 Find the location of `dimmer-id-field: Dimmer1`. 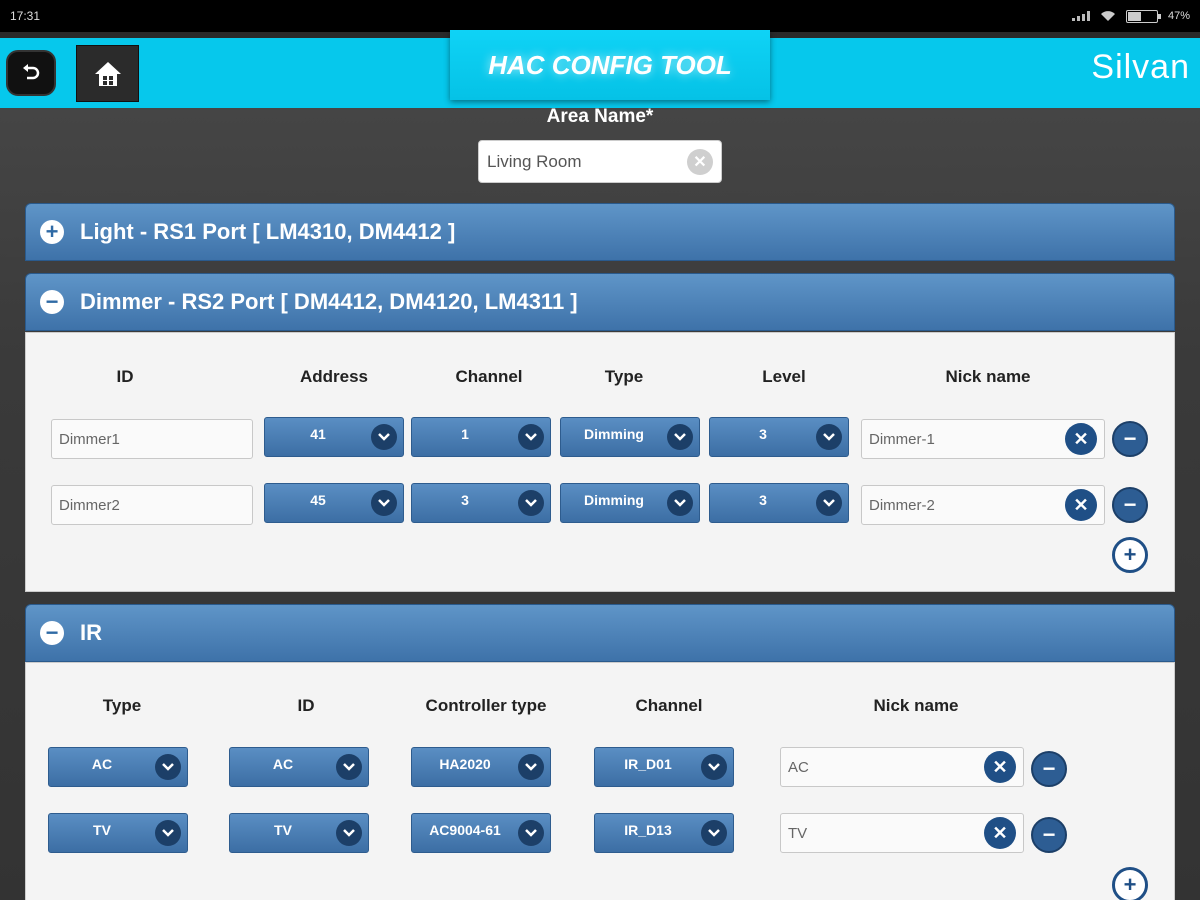

dimmer-id-field: Dimmer1 is located at coordinates (152, 439).